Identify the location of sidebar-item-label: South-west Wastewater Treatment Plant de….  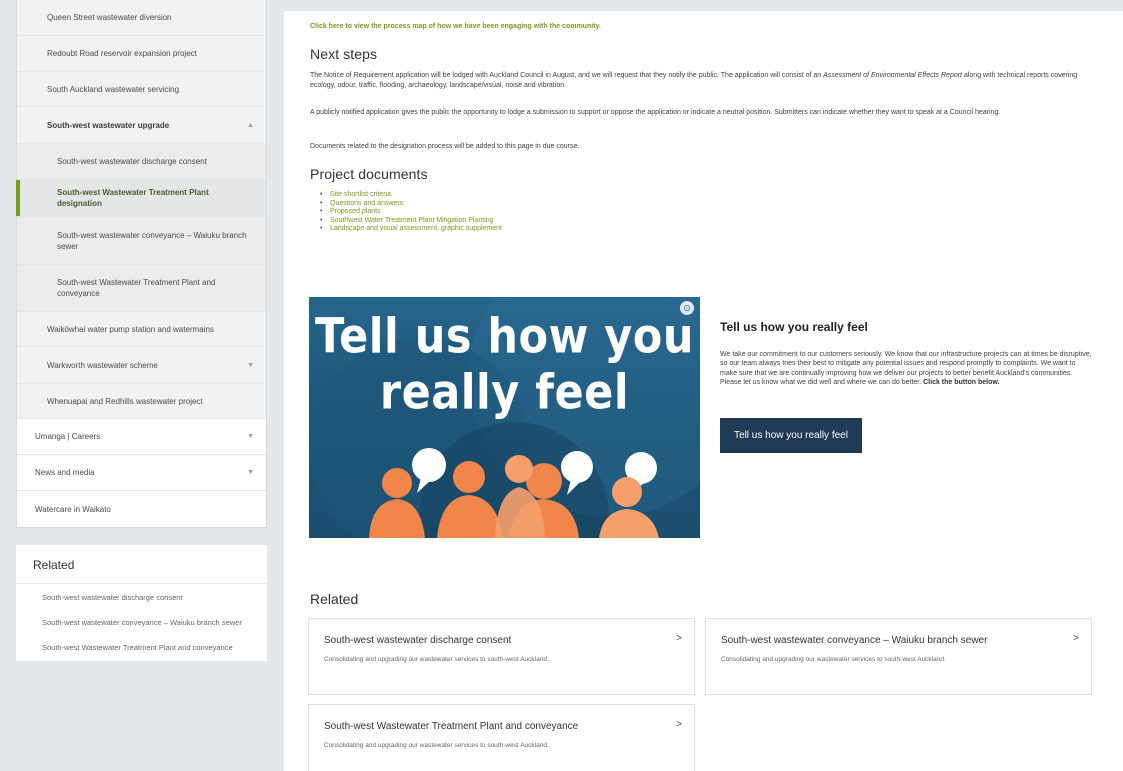
(133, 198).